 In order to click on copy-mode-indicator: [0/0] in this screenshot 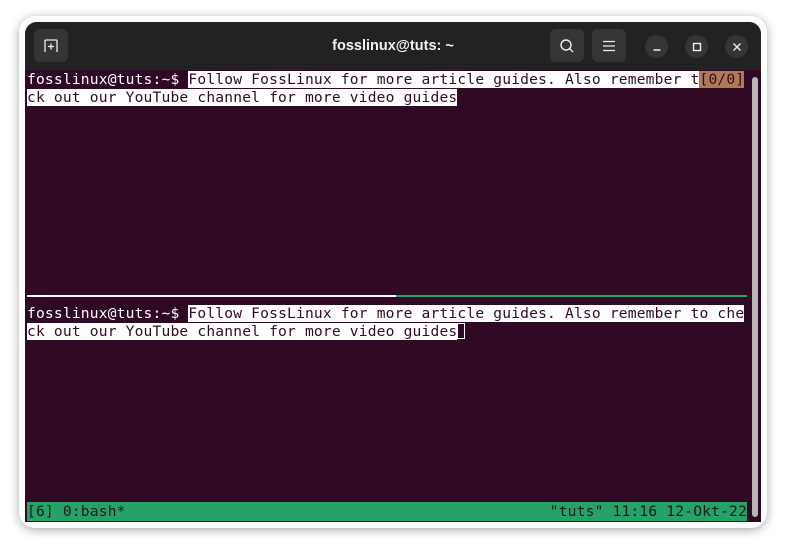, I will do `click(722, 79)`.